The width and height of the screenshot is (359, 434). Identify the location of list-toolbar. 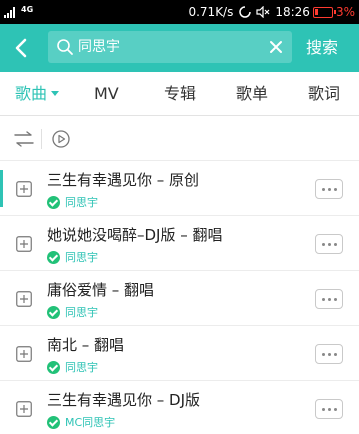
(179, 139).